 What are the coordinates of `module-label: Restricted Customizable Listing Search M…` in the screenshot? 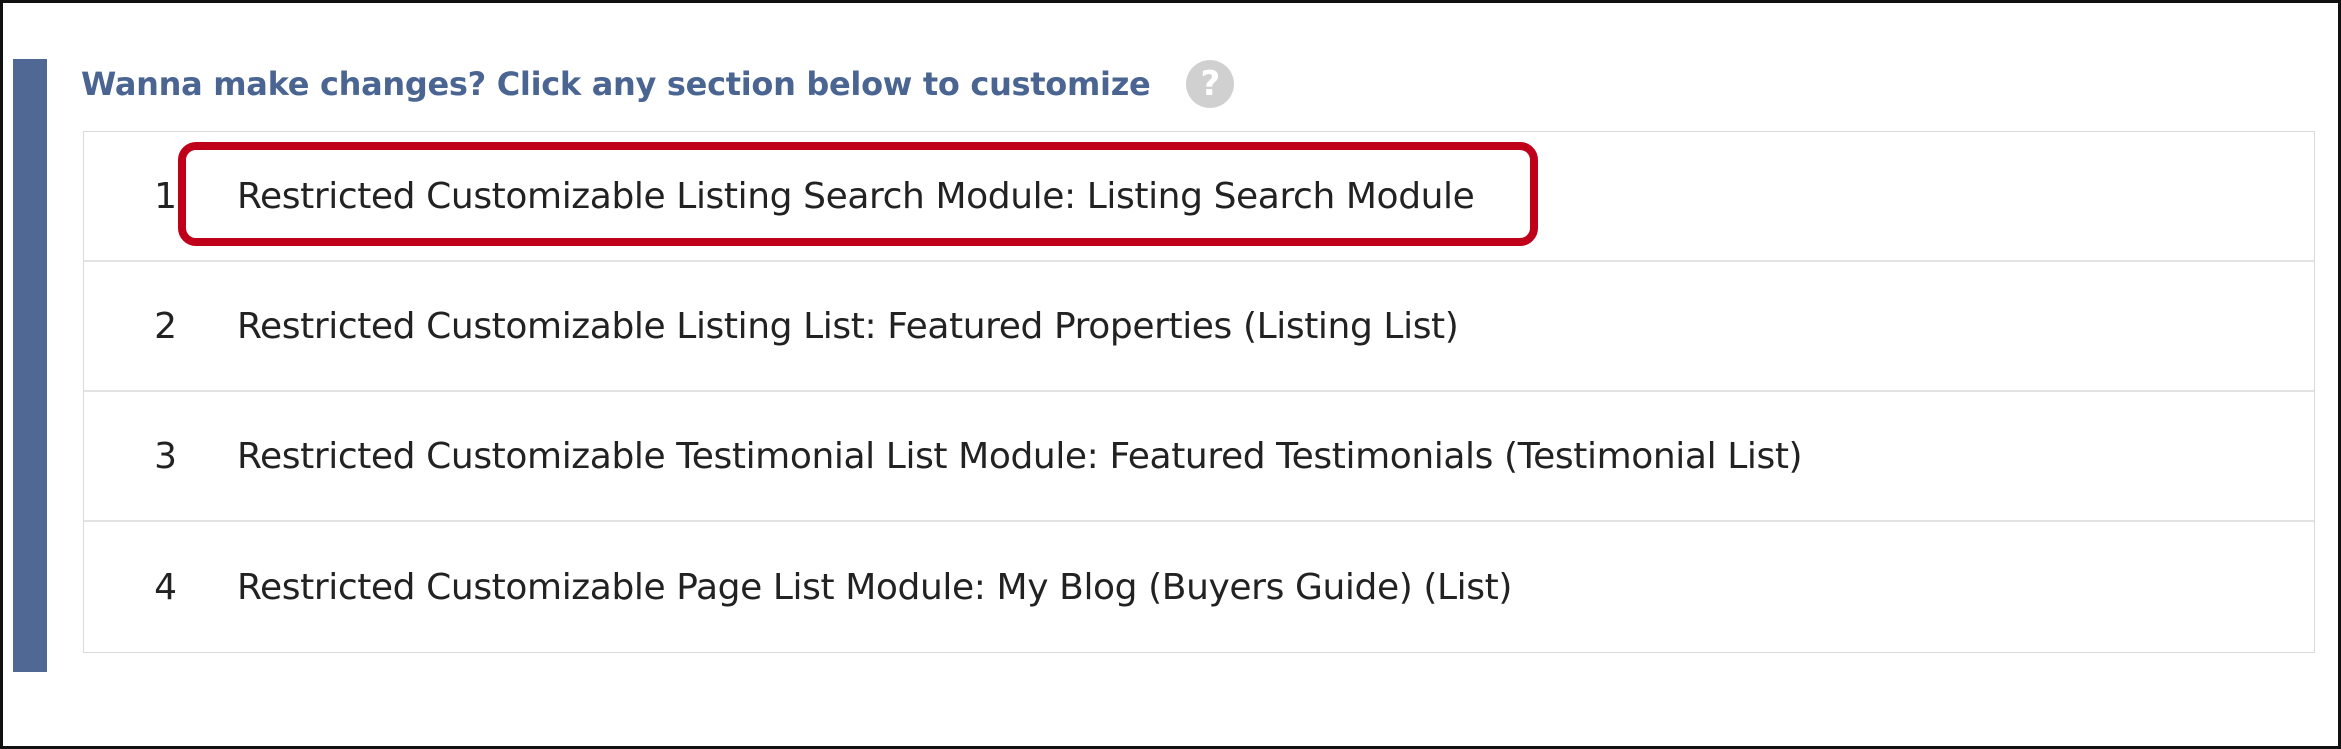 It's located at (856, 196).